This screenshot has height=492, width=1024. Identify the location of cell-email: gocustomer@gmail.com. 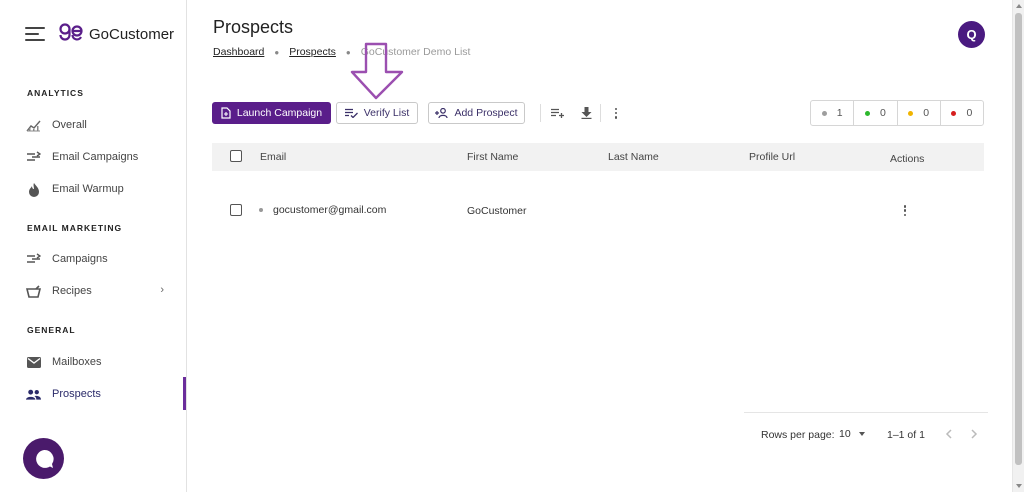
(330, 210).